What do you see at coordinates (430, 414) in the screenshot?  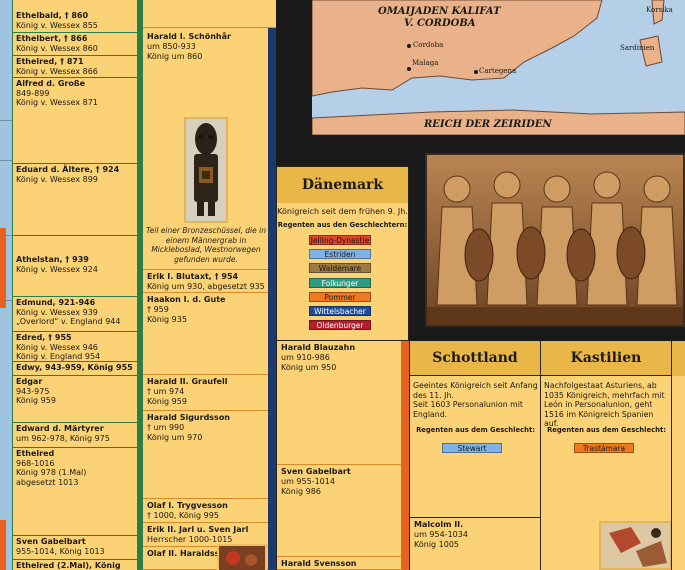 I see `description-line: England.` at bounding box center [430, 414].